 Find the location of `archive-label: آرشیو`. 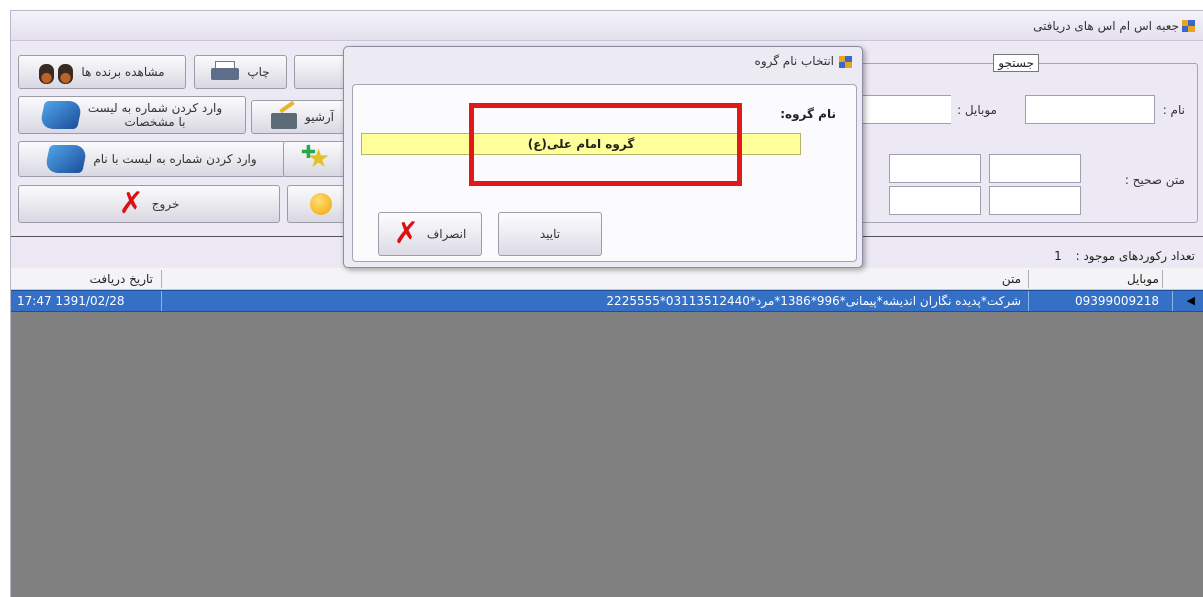

archive-label: آرشیو is located at coordinates (320, 117).